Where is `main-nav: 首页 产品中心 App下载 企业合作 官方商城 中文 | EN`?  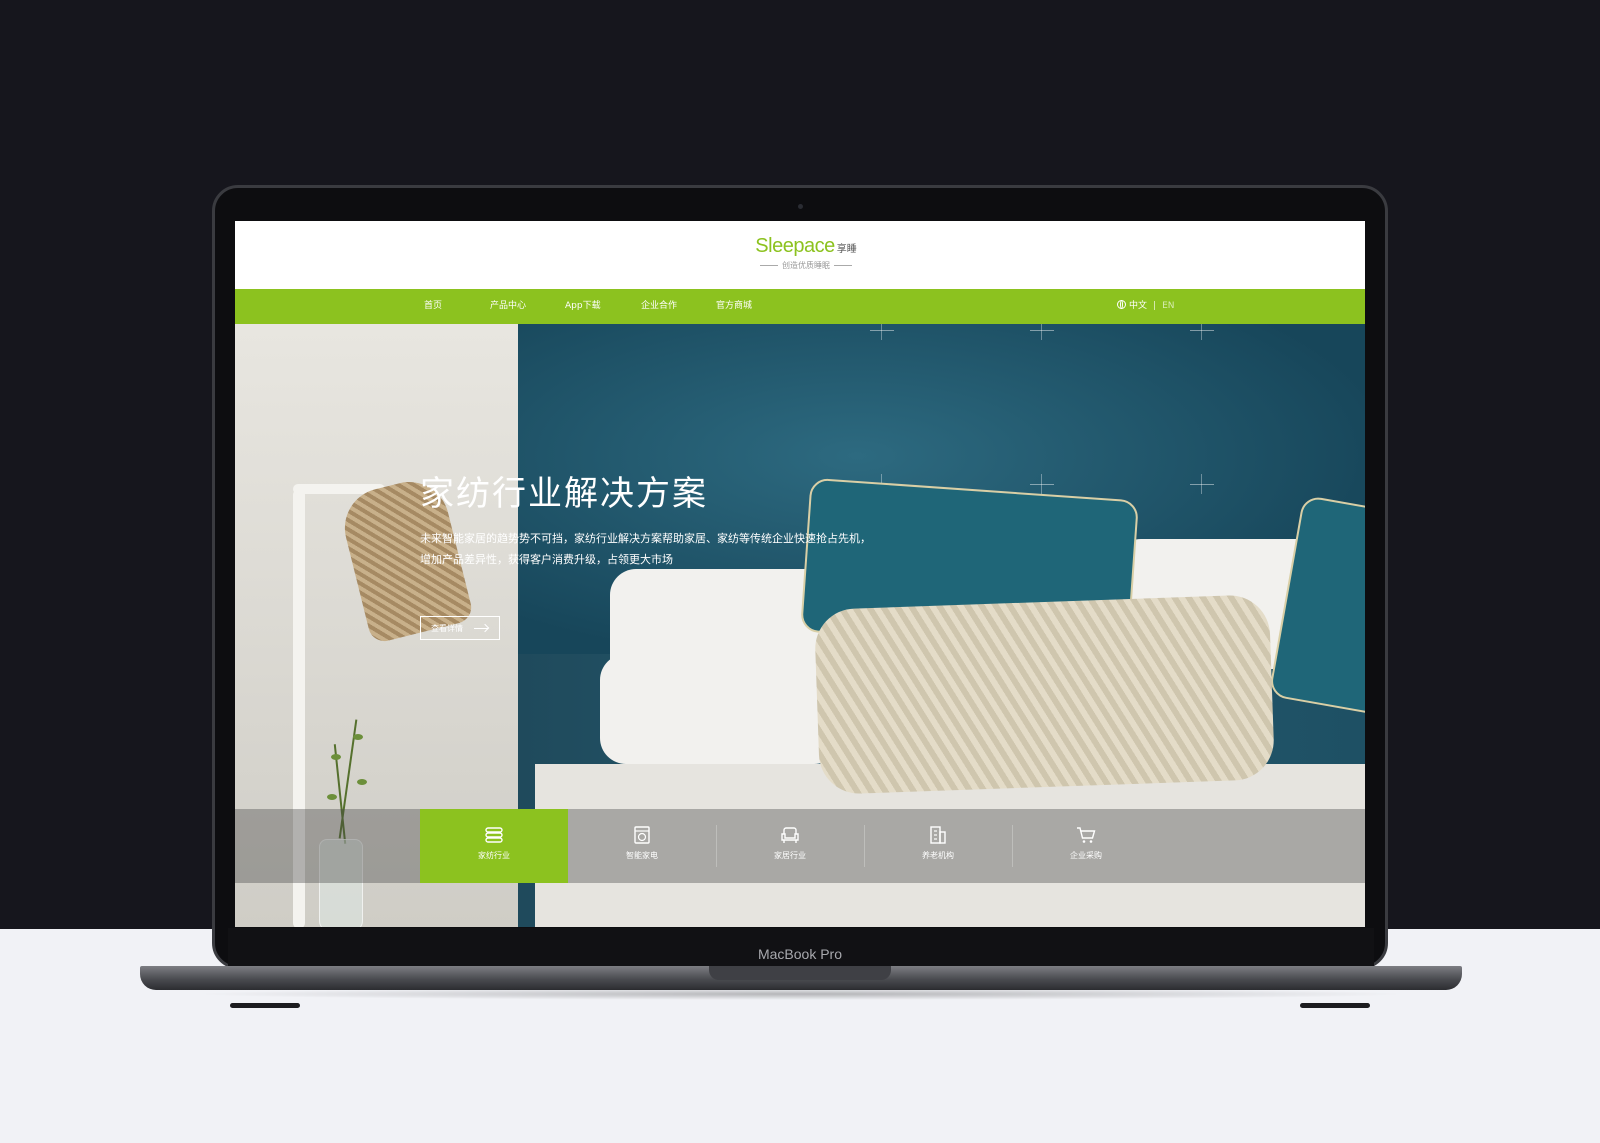 main-nav: 首页 产品中心 App下载 企业合作 官方商城 中文 | EN is located at coordinates (800, 306).